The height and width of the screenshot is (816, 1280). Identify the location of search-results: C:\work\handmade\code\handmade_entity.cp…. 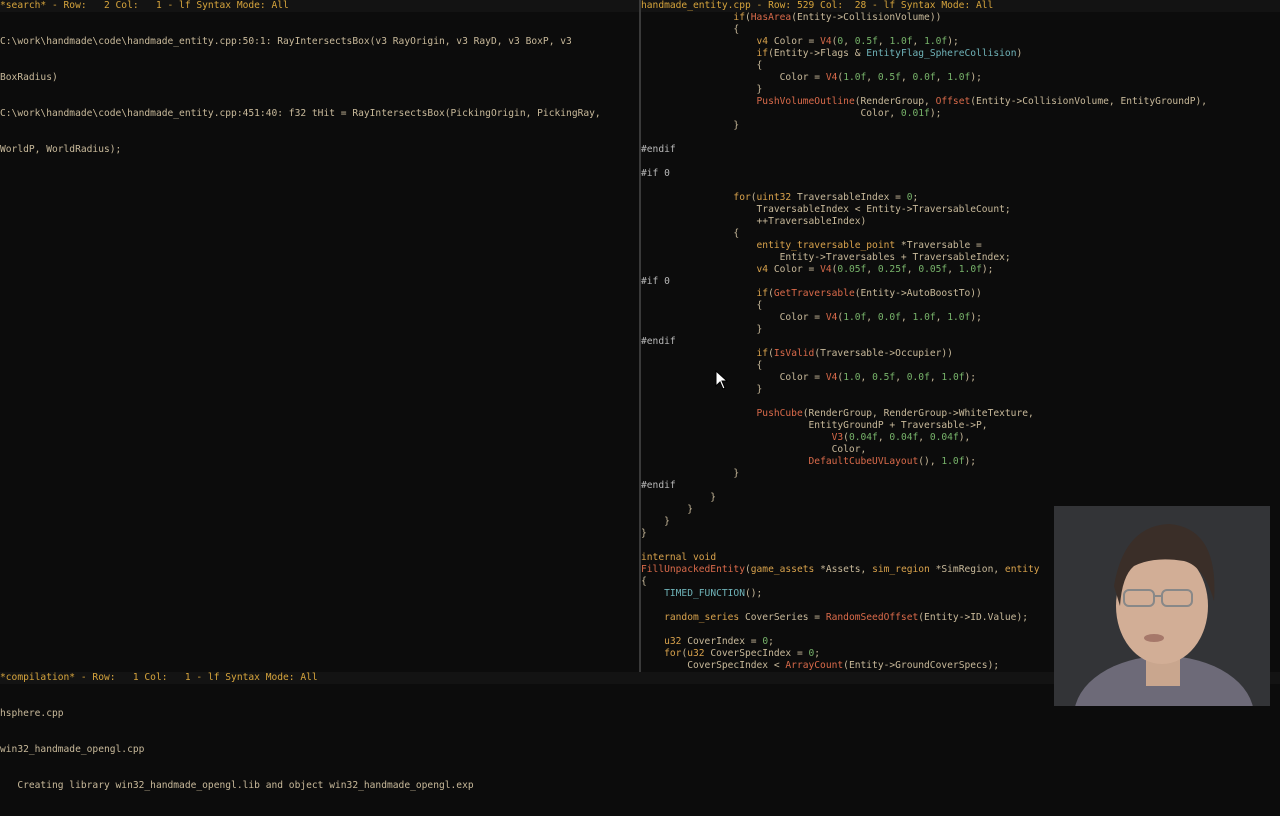
(319, 96).